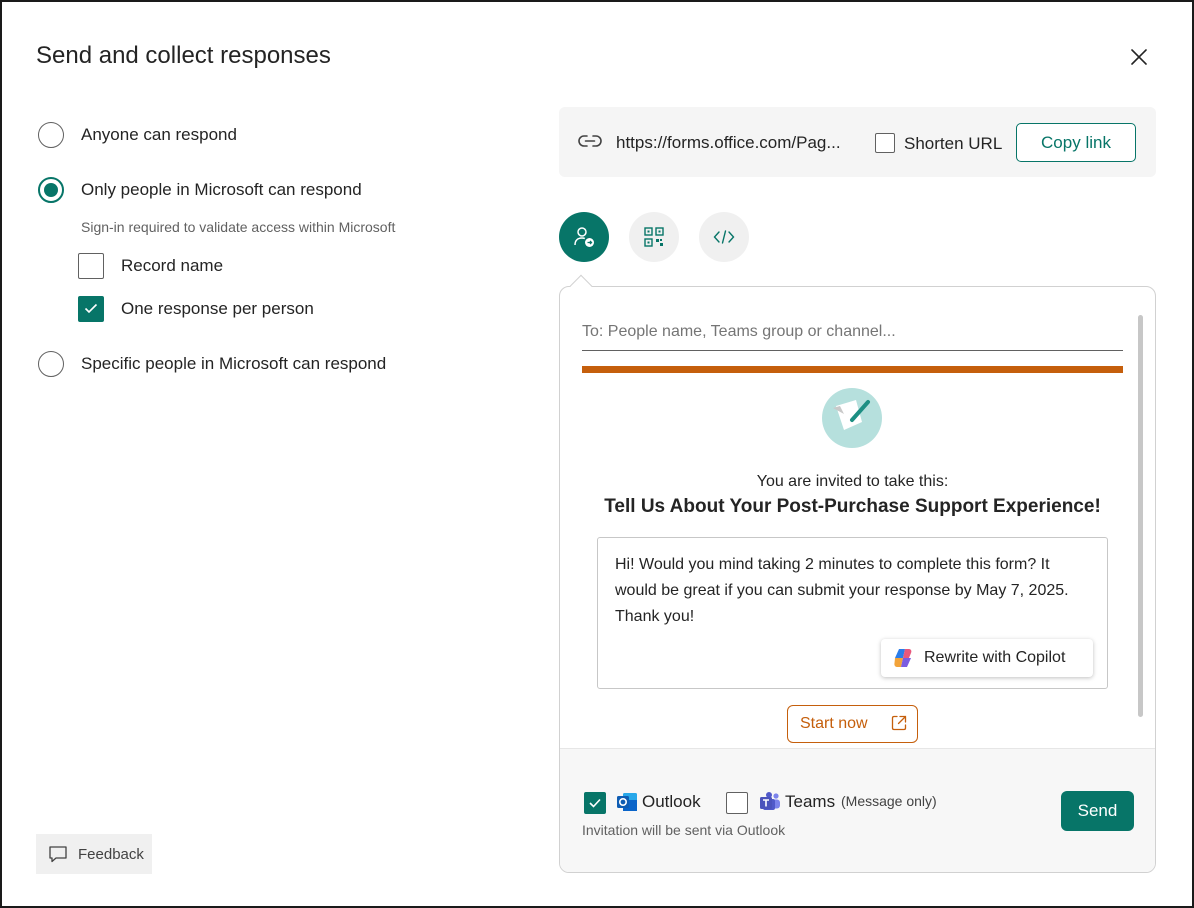  I want to click on radio-microsoft-only: Only people in Microsoft can respond, so click(200, 190).